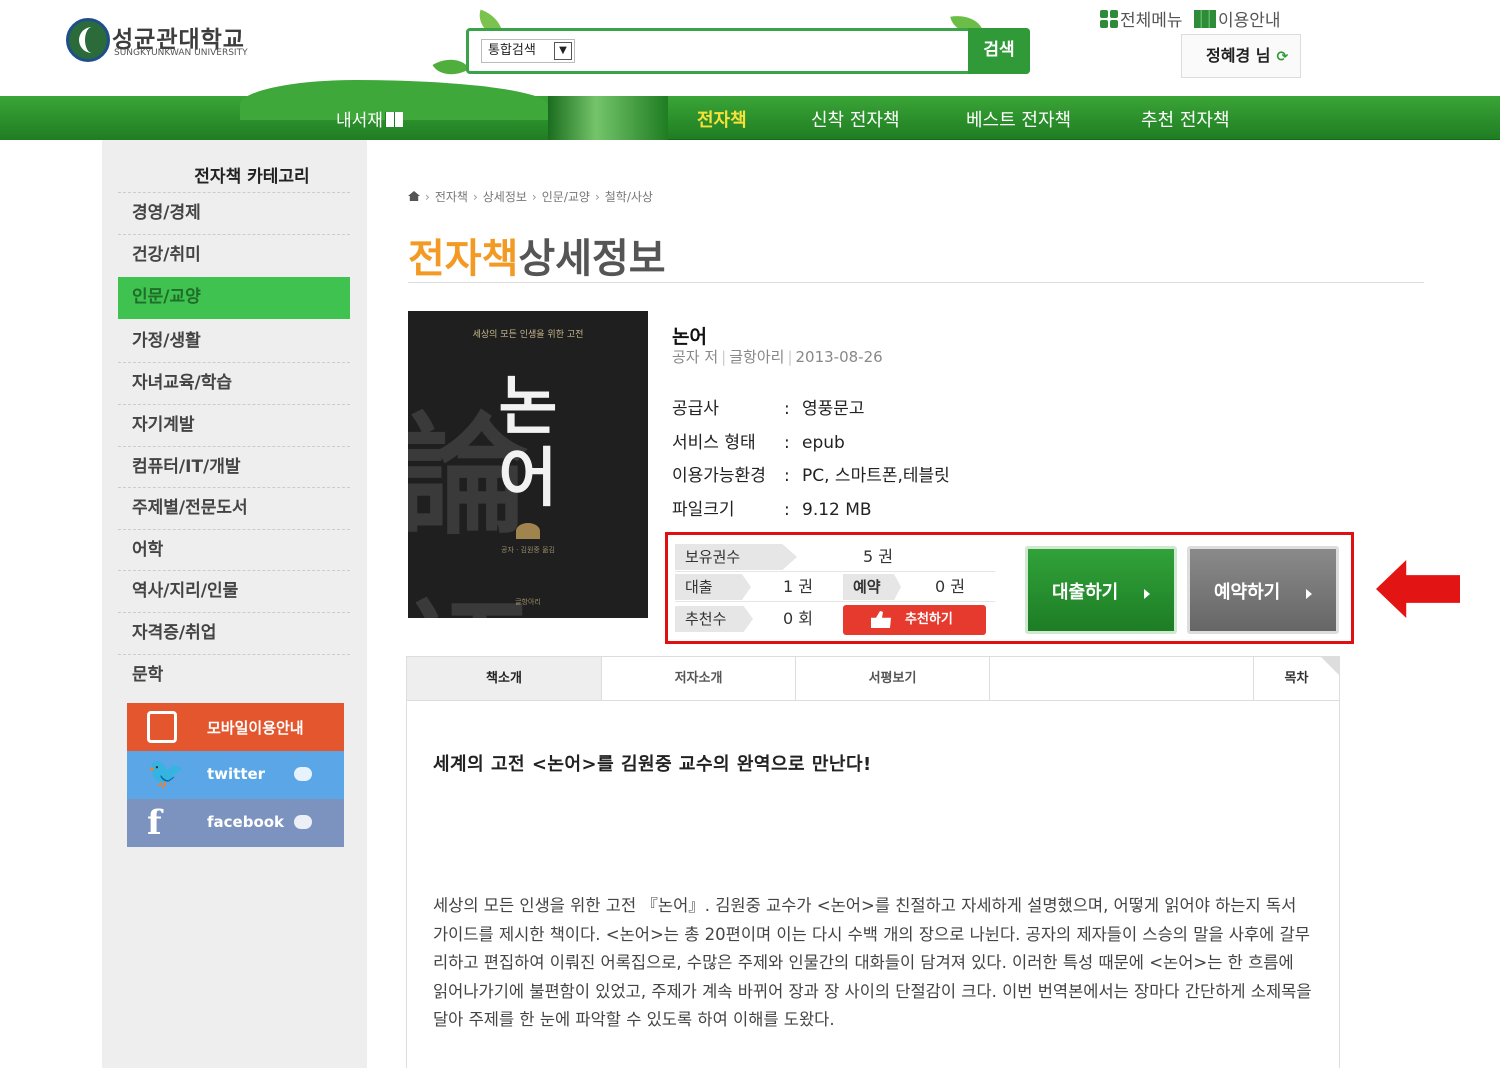  What do you see at coordinates (234, 466) in the screenshot?
I see `category-item: 컴퓨터/IT/개발` at bounding box center [234, 466].